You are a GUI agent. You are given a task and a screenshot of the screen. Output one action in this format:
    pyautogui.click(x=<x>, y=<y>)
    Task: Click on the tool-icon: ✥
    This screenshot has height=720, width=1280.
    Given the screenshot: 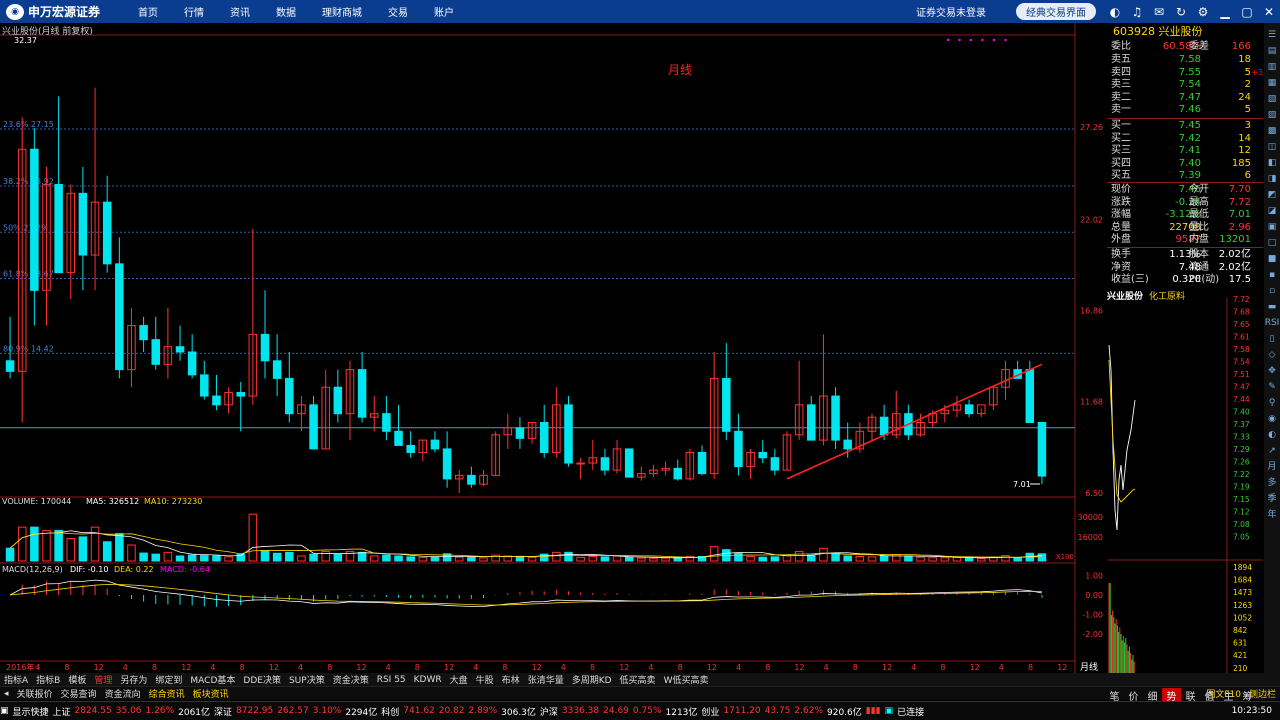 What is the action you would take?
    pyautogui.click(x=1272, y=371)
    